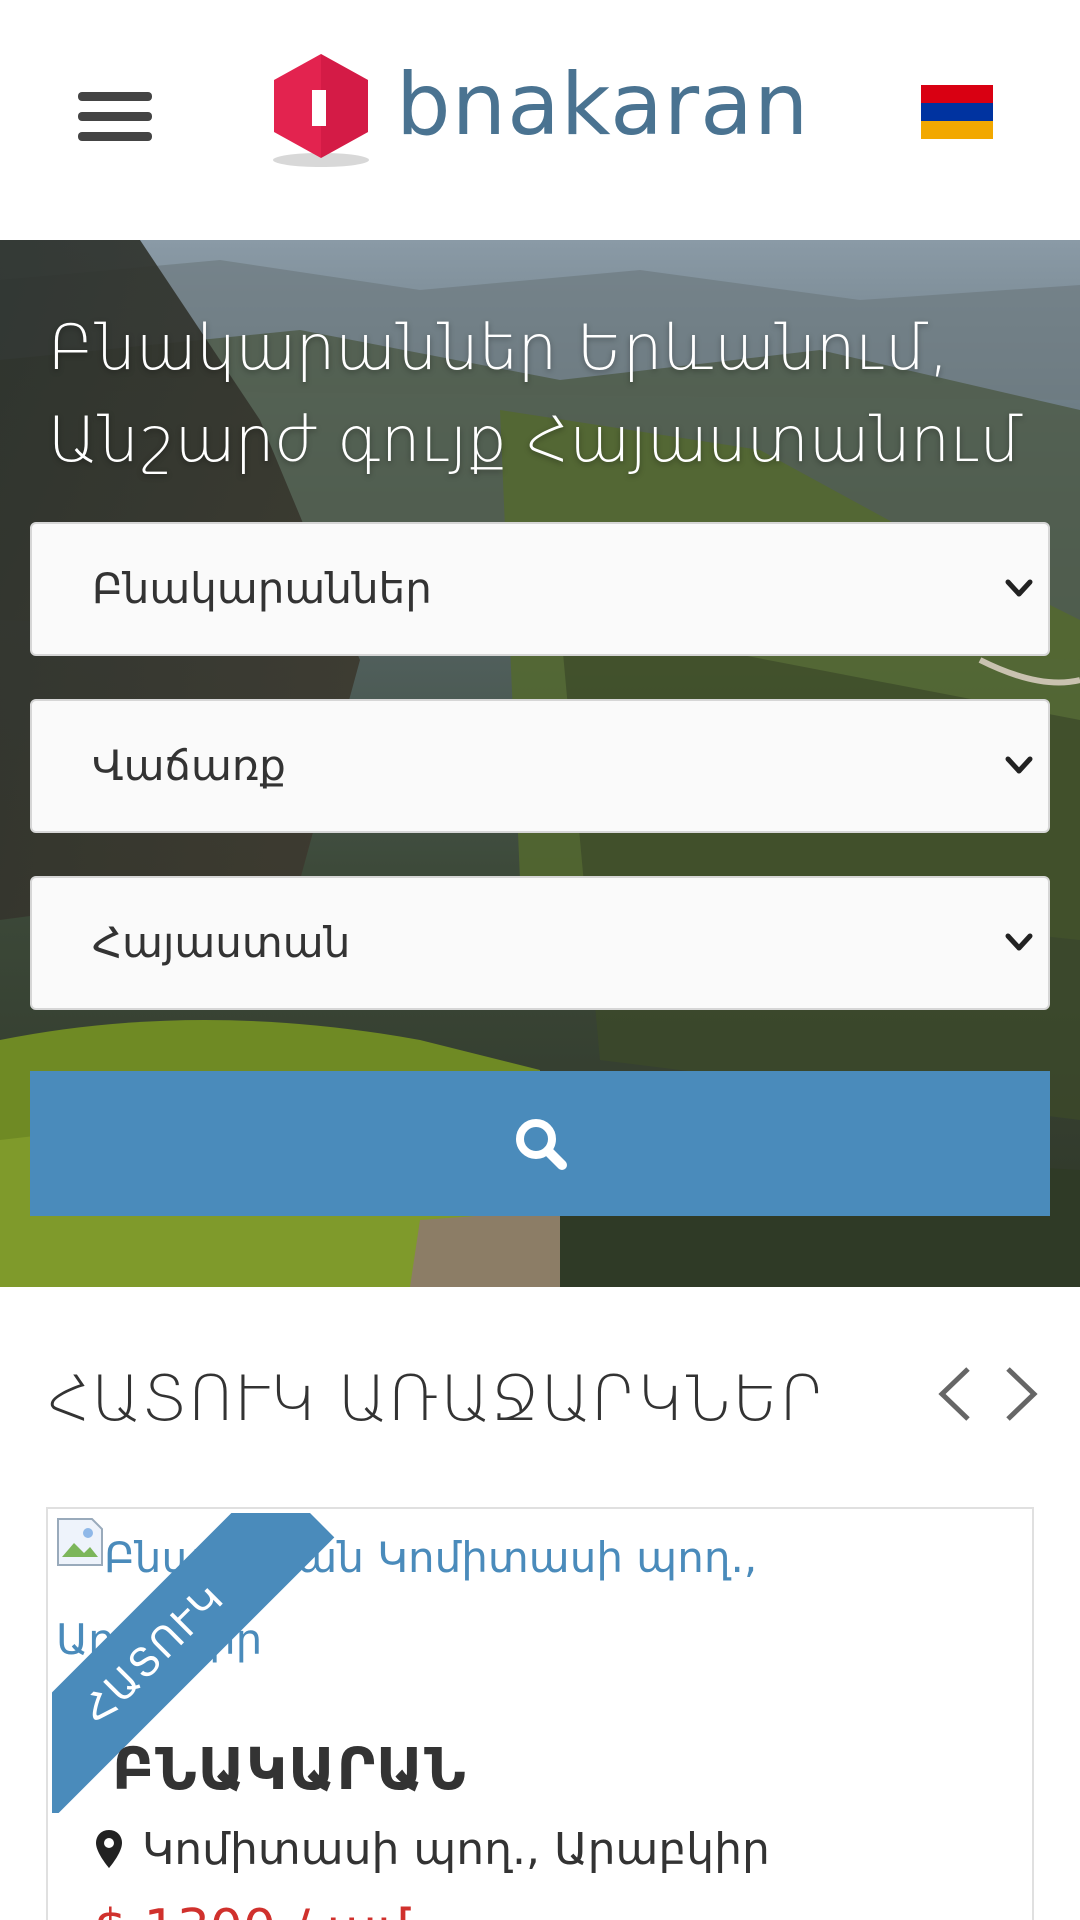 Image resolution: width=1080 pixels, height=1920 pixels. What do you see at coordinates (954, 1394) in the screenshot?
I see `chevron-left-icon` at bounding box center [954, 1394].